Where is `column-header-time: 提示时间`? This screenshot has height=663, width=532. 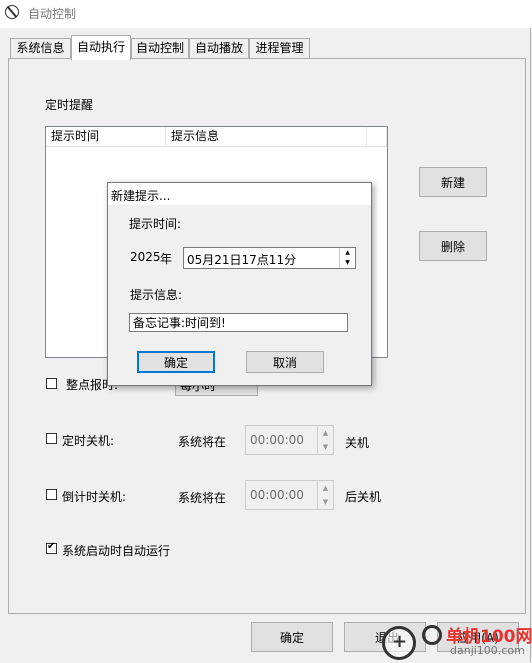
column-header-time: 提示时间 is located at coordinates (106, 137).